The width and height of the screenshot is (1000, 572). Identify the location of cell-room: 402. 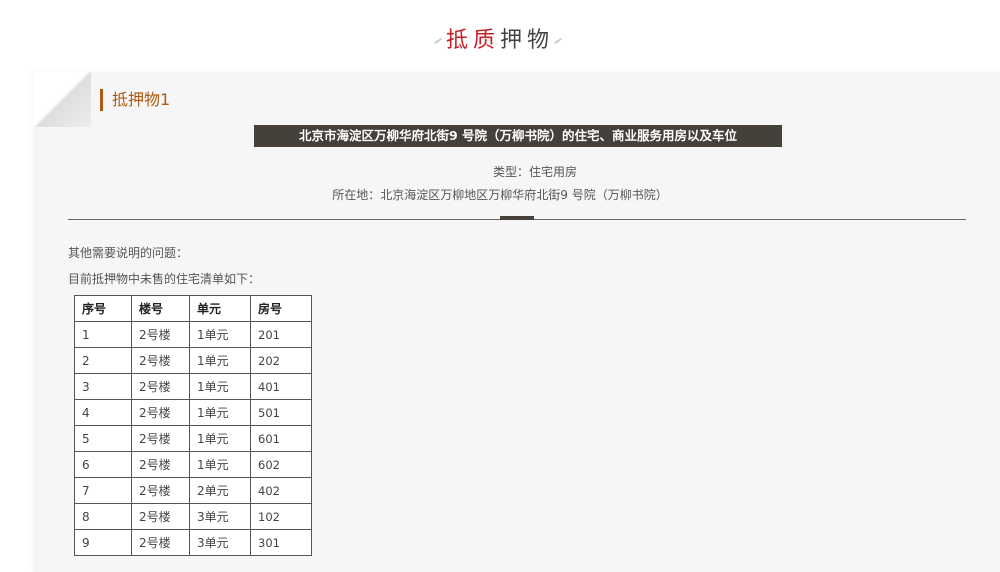
(281, 490).